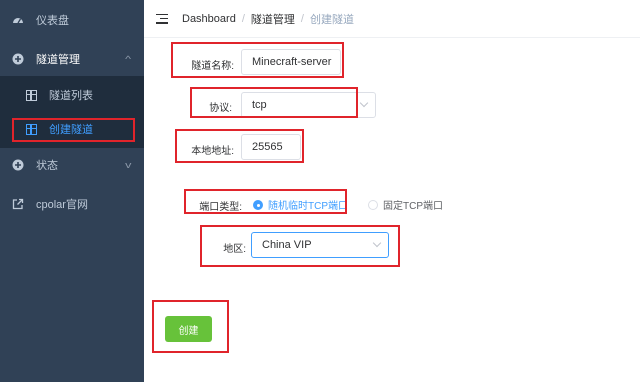 The image size is (640, 382). Describe the element at coordinates (373, 204) in the screenshot. I see `radio-dot` at that location.